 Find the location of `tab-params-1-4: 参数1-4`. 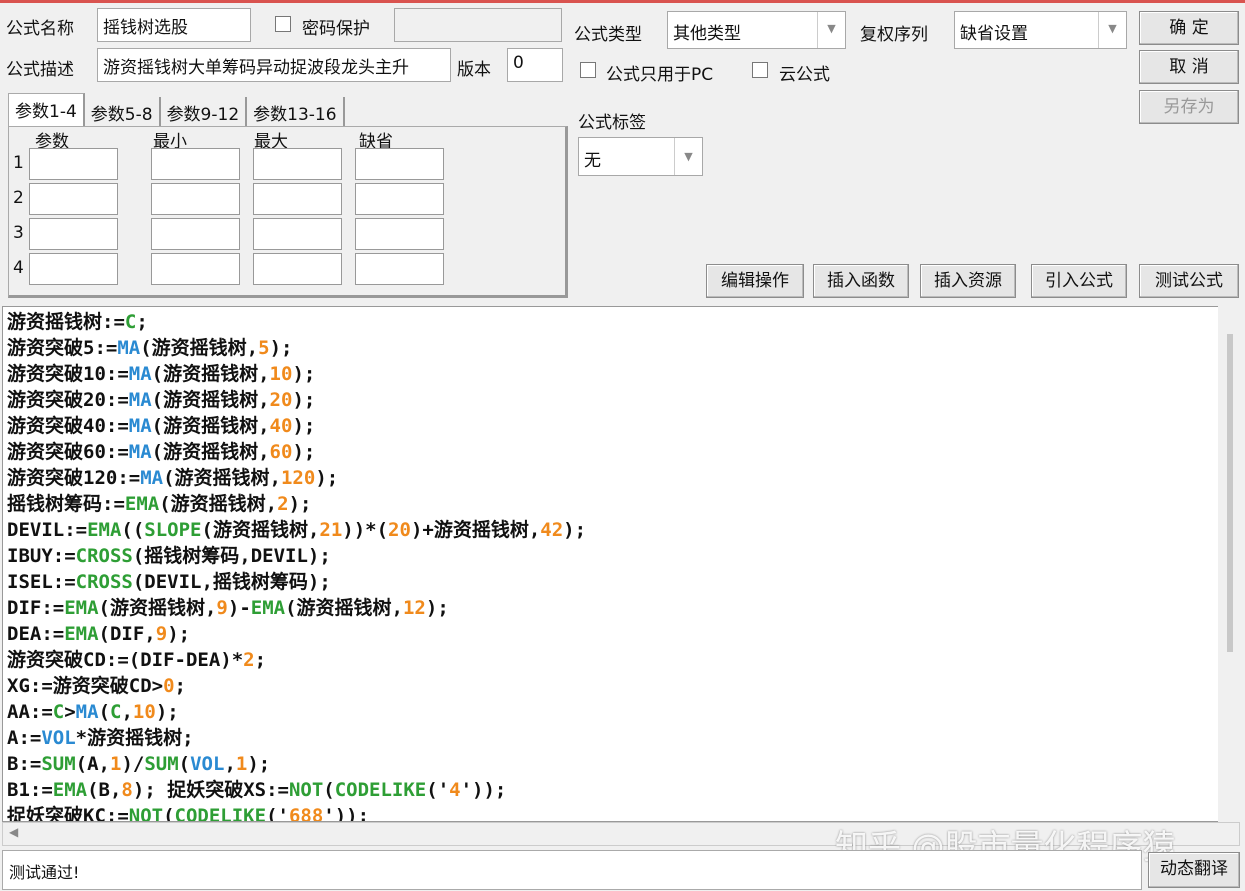

tab-params-1-4: 参数1-4 is located at coordinates (46, 110).